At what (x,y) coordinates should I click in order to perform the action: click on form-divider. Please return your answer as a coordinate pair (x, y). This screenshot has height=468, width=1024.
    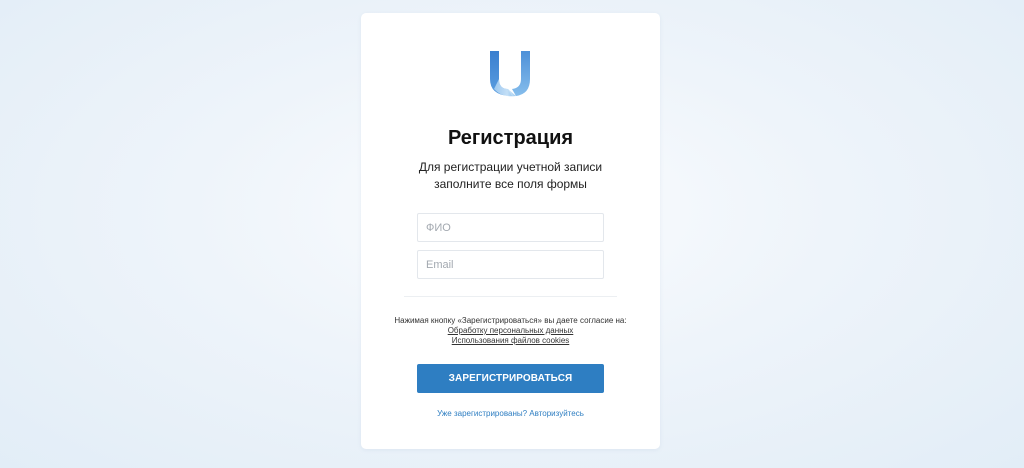
    Looking at the image, I should click on (510, 296).